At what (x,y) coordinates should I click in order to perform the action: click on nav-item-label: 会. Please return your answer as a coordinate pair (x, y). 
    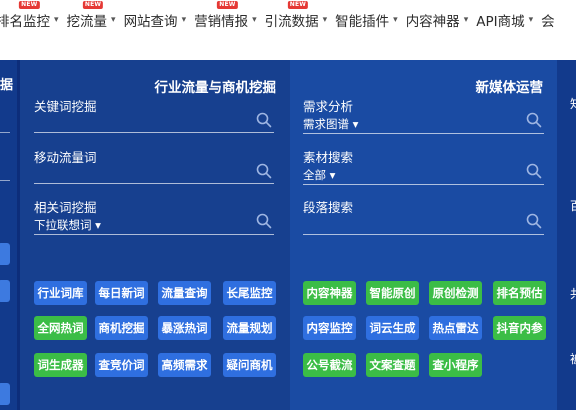
    Looking at the image, I should click on (548, 22).